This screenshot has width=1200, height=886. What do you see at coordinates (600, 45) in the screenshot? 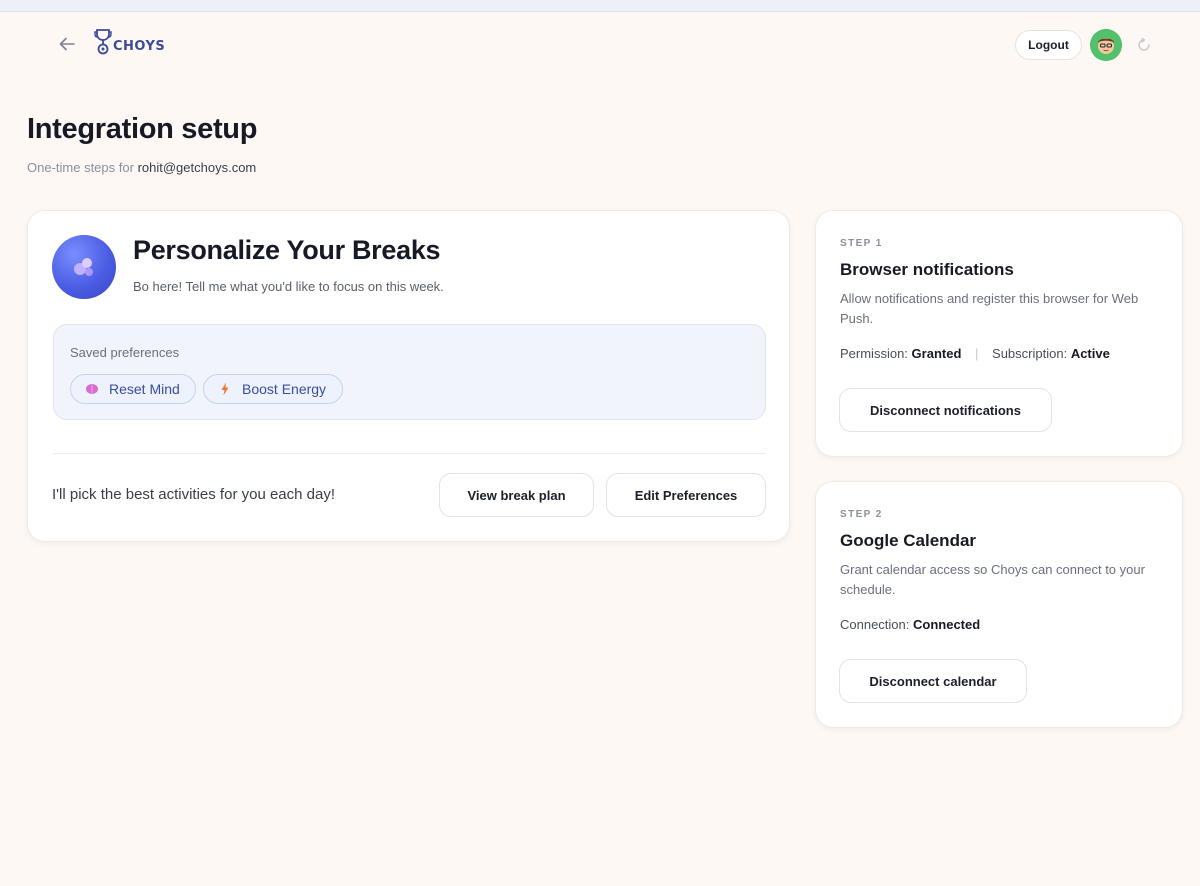
I see `top-bar: CHOYS Logout` at bounding box center [600, 45].